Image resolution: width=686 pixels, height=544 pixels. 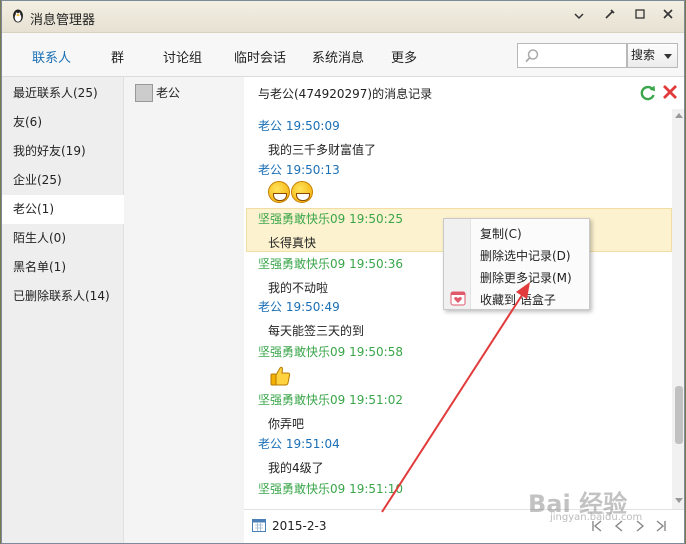 I want to click on message-header: 老公 19:50:13, so click(x=299, y=170).